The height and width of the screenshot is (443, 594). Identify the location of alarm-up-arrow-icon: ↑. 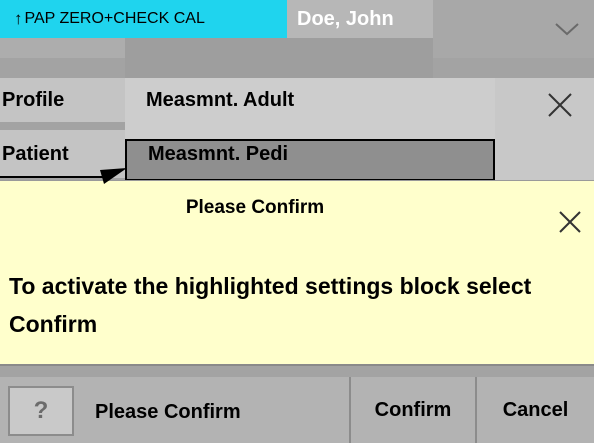
(18, 18).